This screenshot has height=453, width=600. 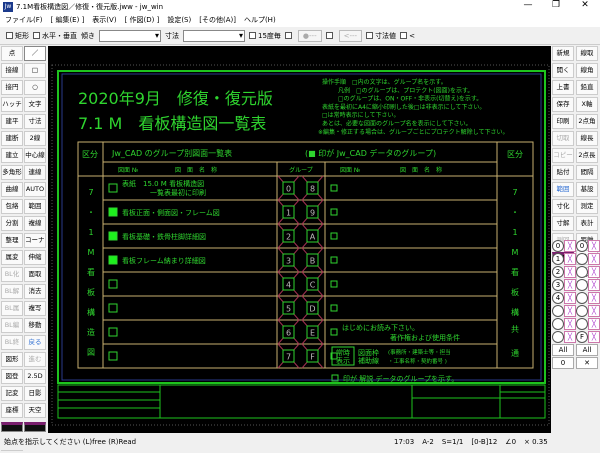 What do you see at coordinates (329, 35) in the screenshot?
I see `arrow-checkbox` at bounding box center [329, 35].